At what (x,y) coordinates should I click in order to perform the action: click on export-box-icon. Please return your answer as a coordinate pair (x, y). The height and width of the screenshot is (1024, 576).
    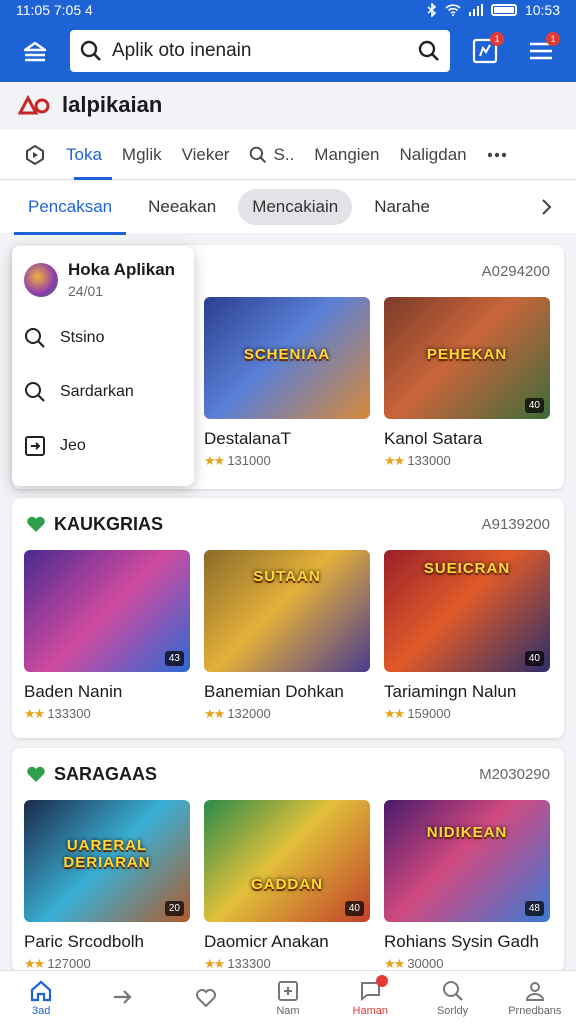
    Looking at the image, I should click on (35, 446).